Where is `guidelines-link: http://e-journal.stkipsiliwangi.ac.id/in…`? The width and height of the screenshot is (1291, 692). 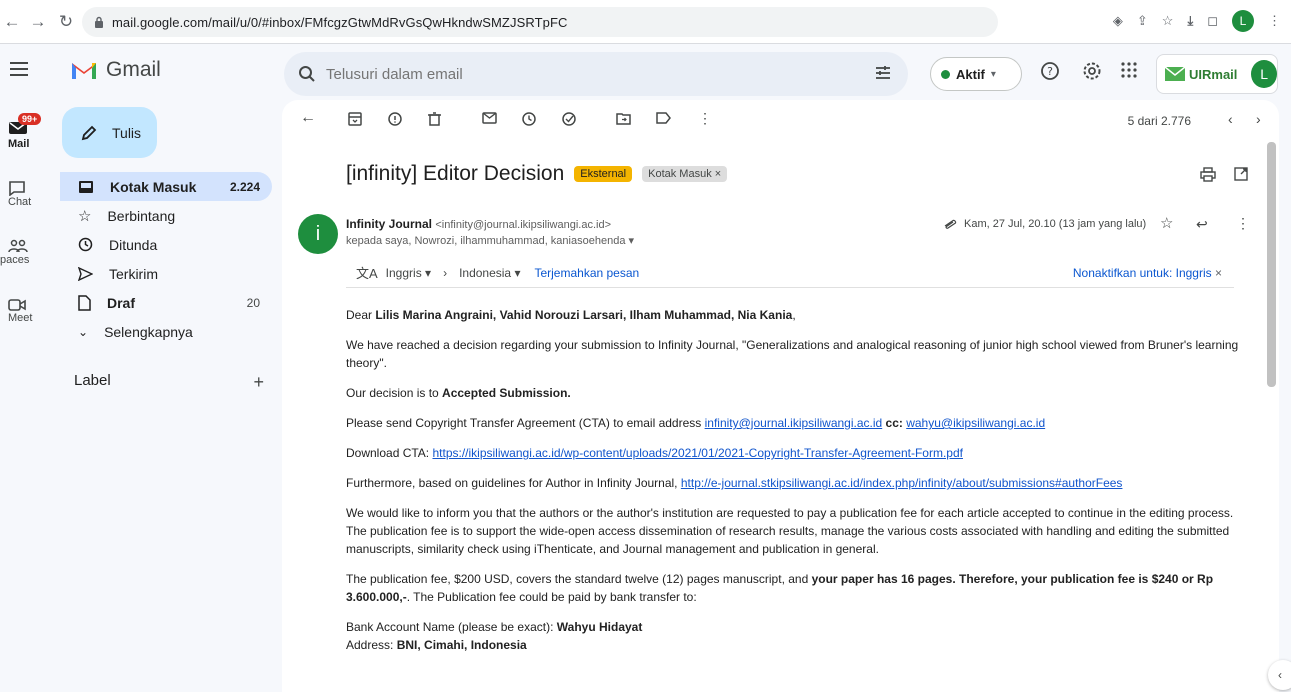
guidelines-link: http://e-journal.stkipsiliwangi.ac.id/in… is located at coordinates (902, 483).